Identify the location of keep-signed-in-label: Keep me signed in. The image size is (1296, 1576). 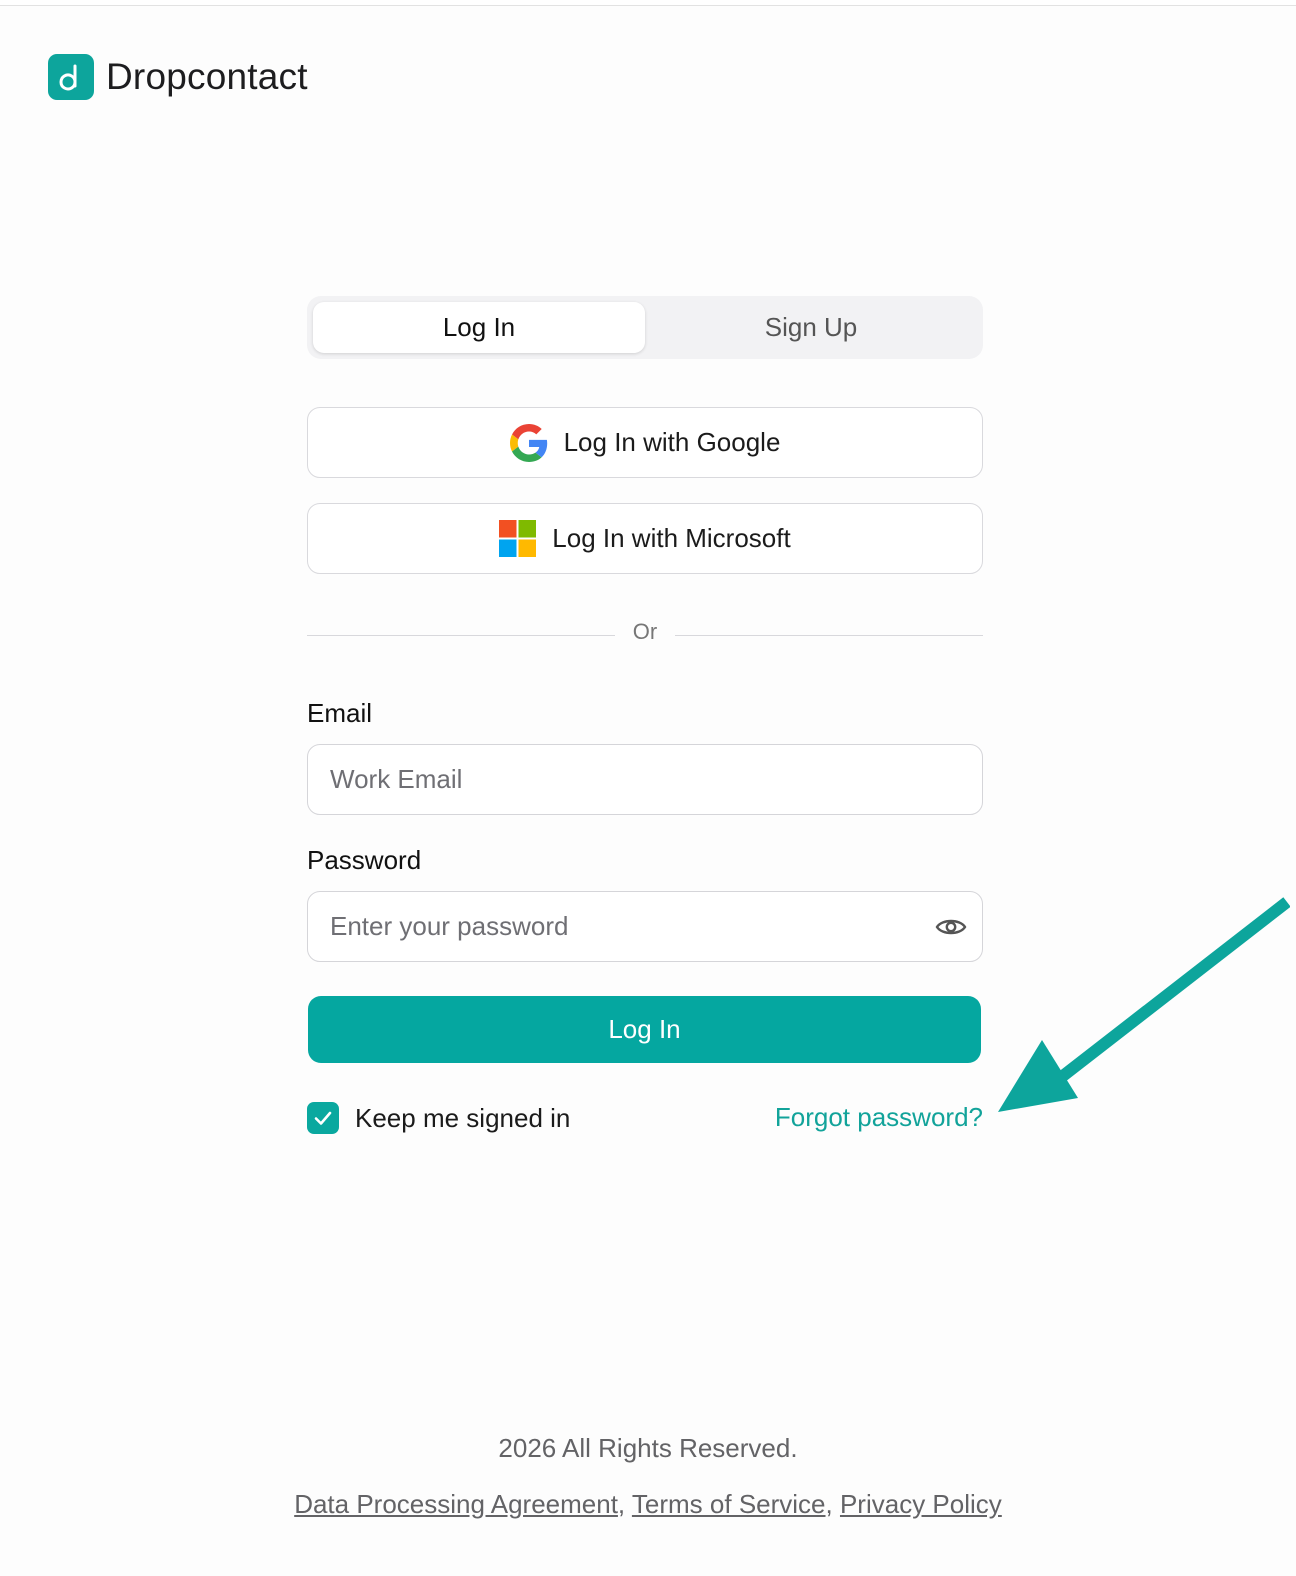
(463, 1117).